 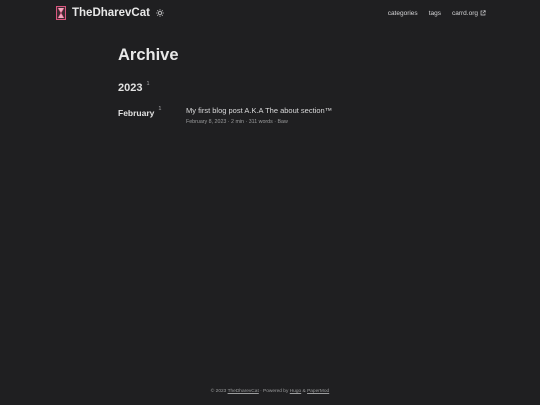 I want to click on footer-copyright: © 2023, so click(x=219, y=391).